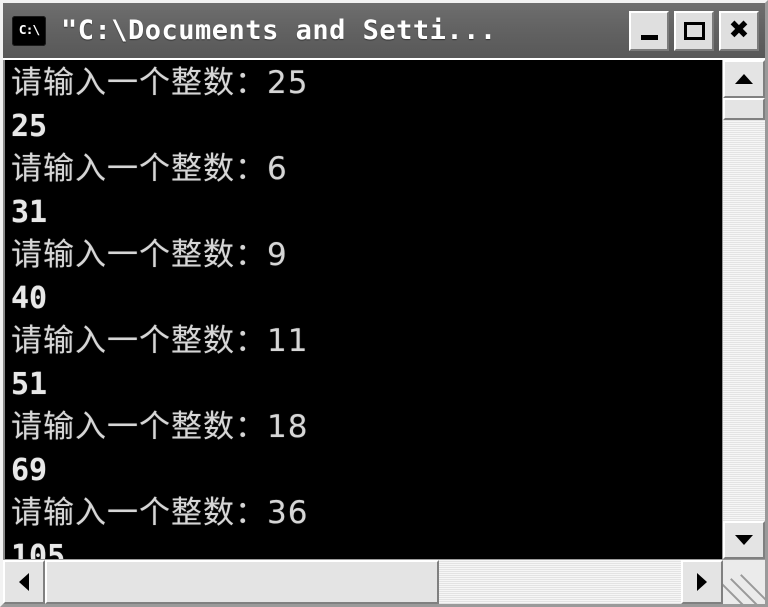 The width and height of the screenshot is (768, 607). Describe the element at coordinates (29, 298) in the screenshot. I see `console-line: 40` at that location.